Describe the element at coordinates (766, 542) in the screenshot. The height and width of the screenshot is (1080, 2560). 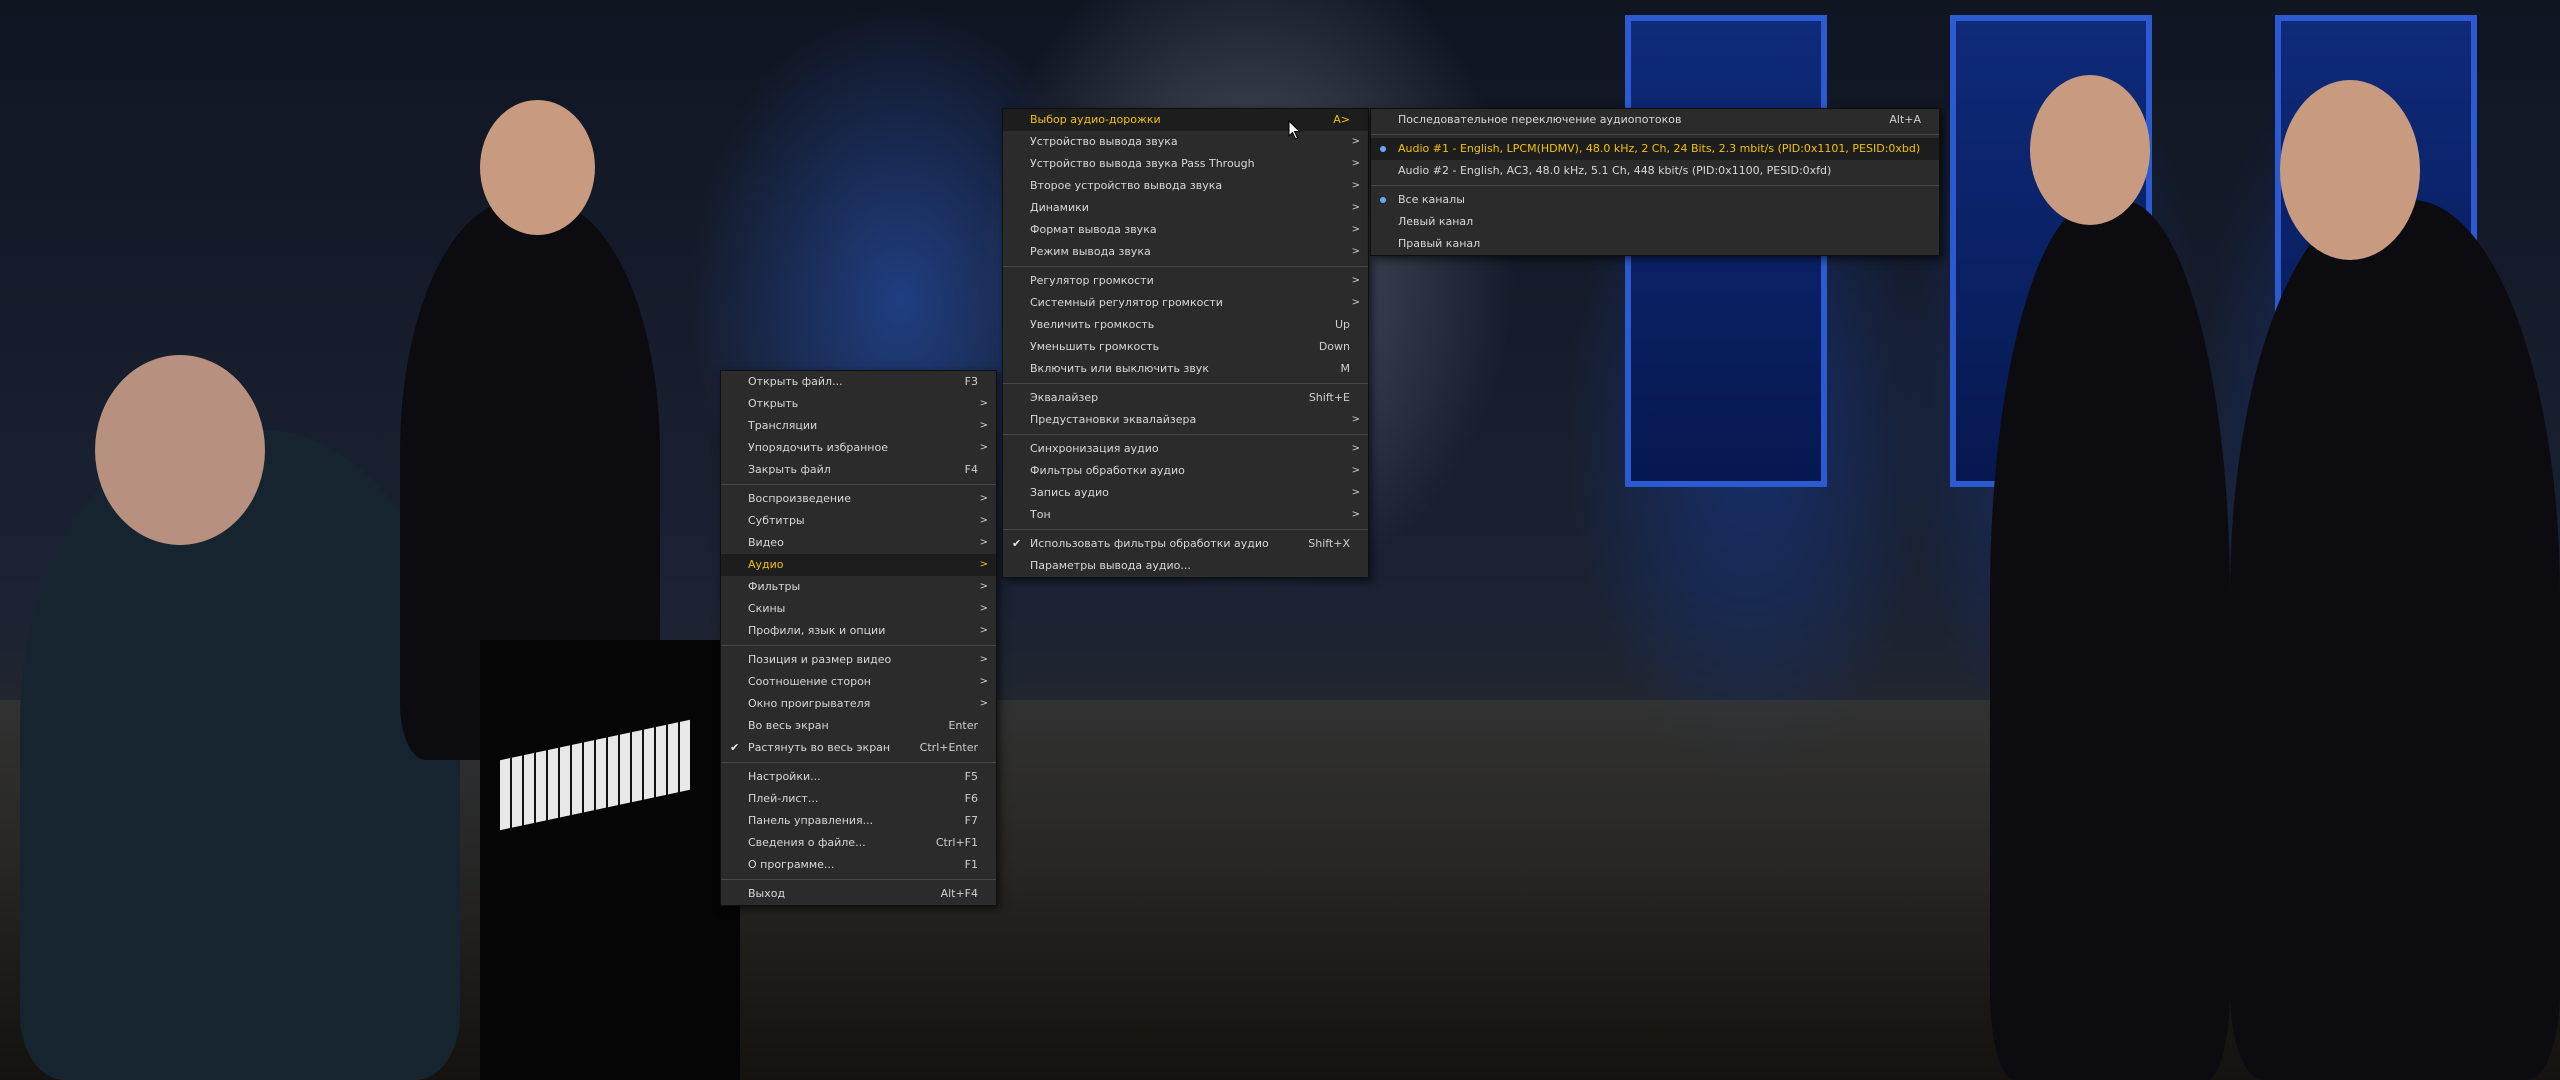
I see `menu-item-label: Видео` at that location.